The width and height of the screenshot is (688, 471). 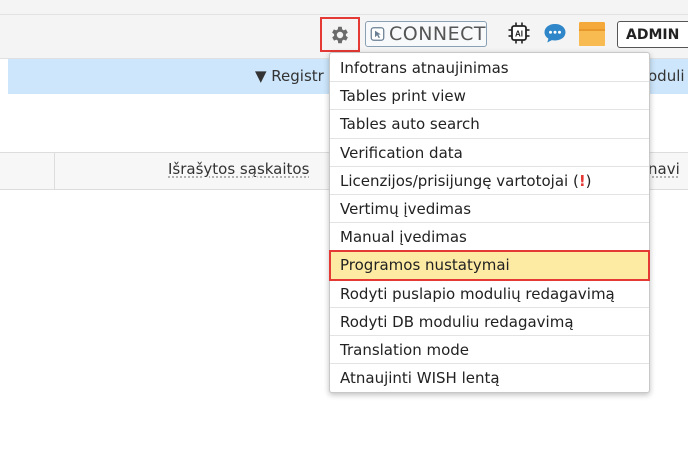 I want to click on menu-item-label: Tables print view, so click(x=403, y=96).